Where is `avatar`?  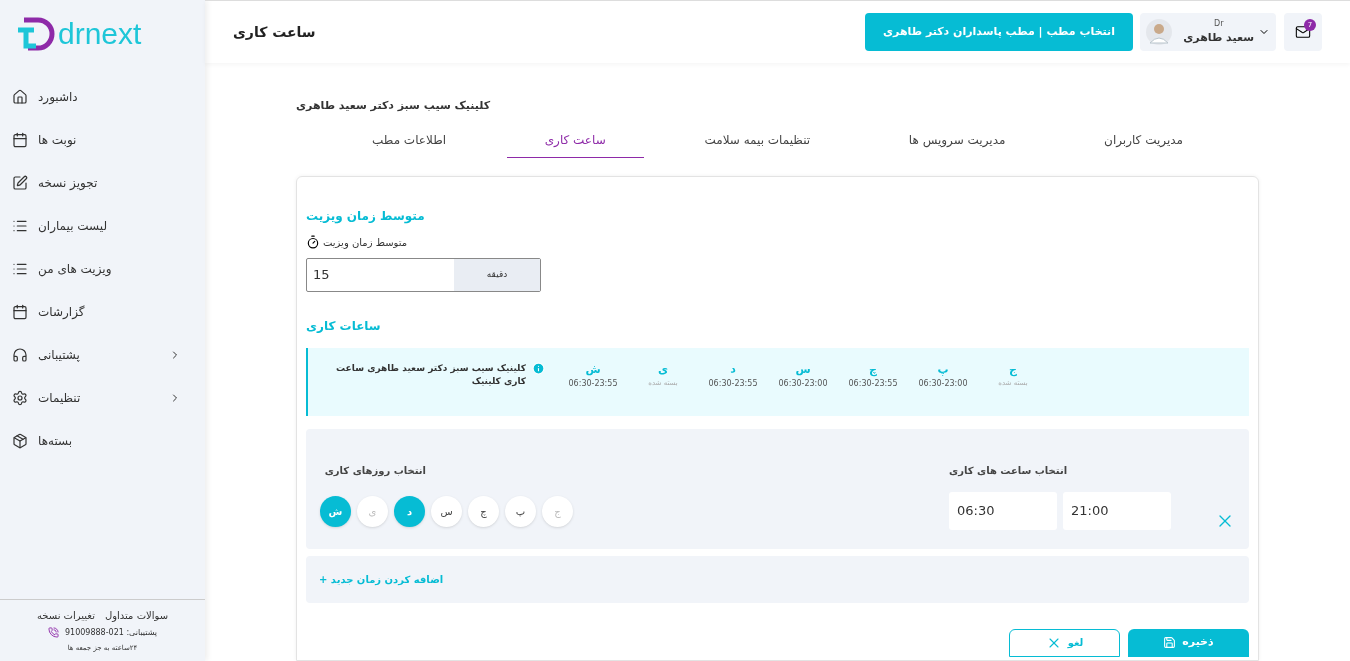
avatar is located at coordinates (1159, 32).